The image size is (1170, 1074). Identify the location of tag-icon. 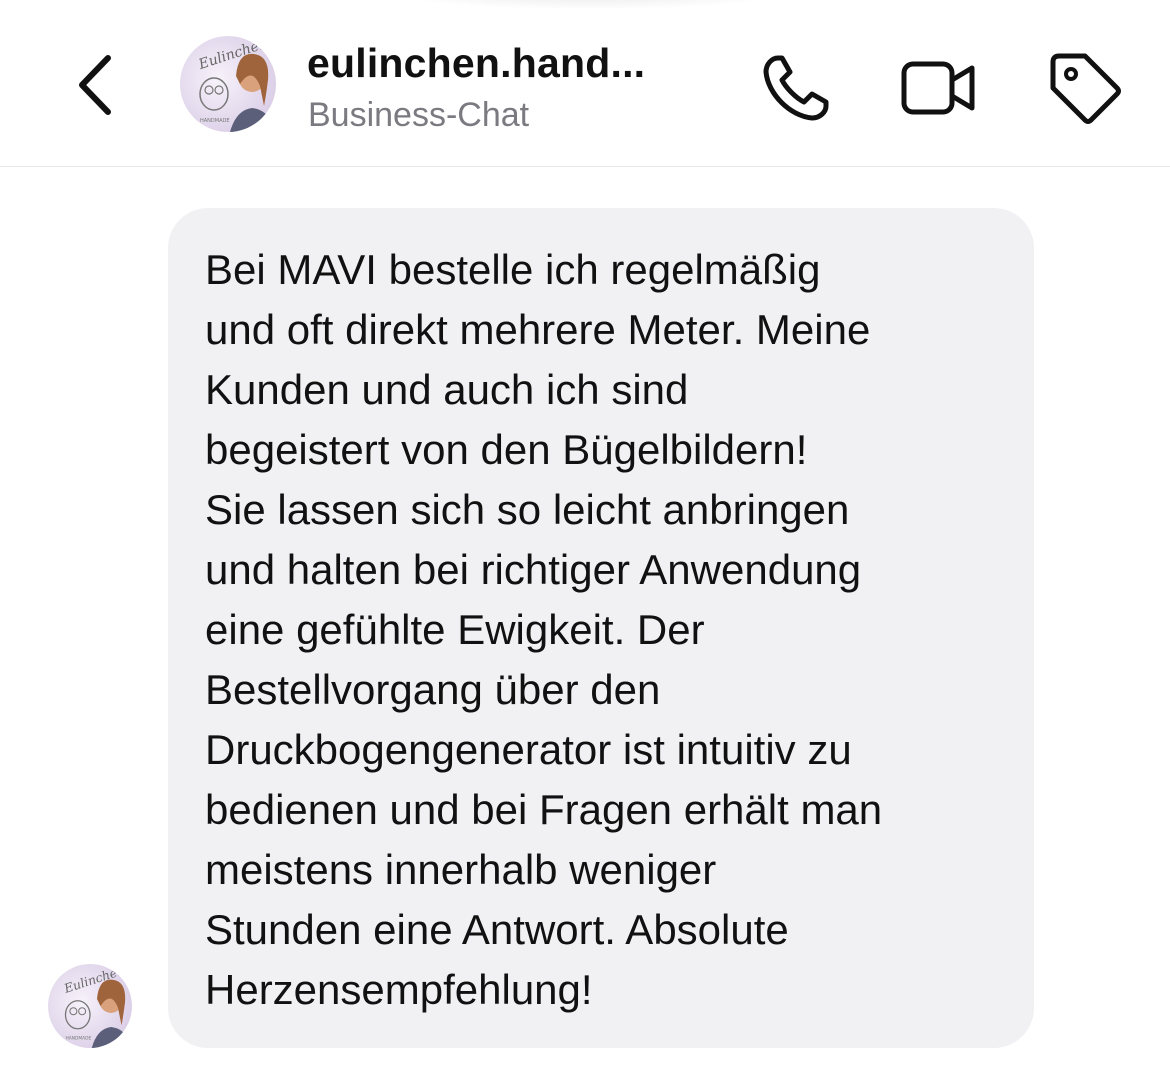
(1085, 88).